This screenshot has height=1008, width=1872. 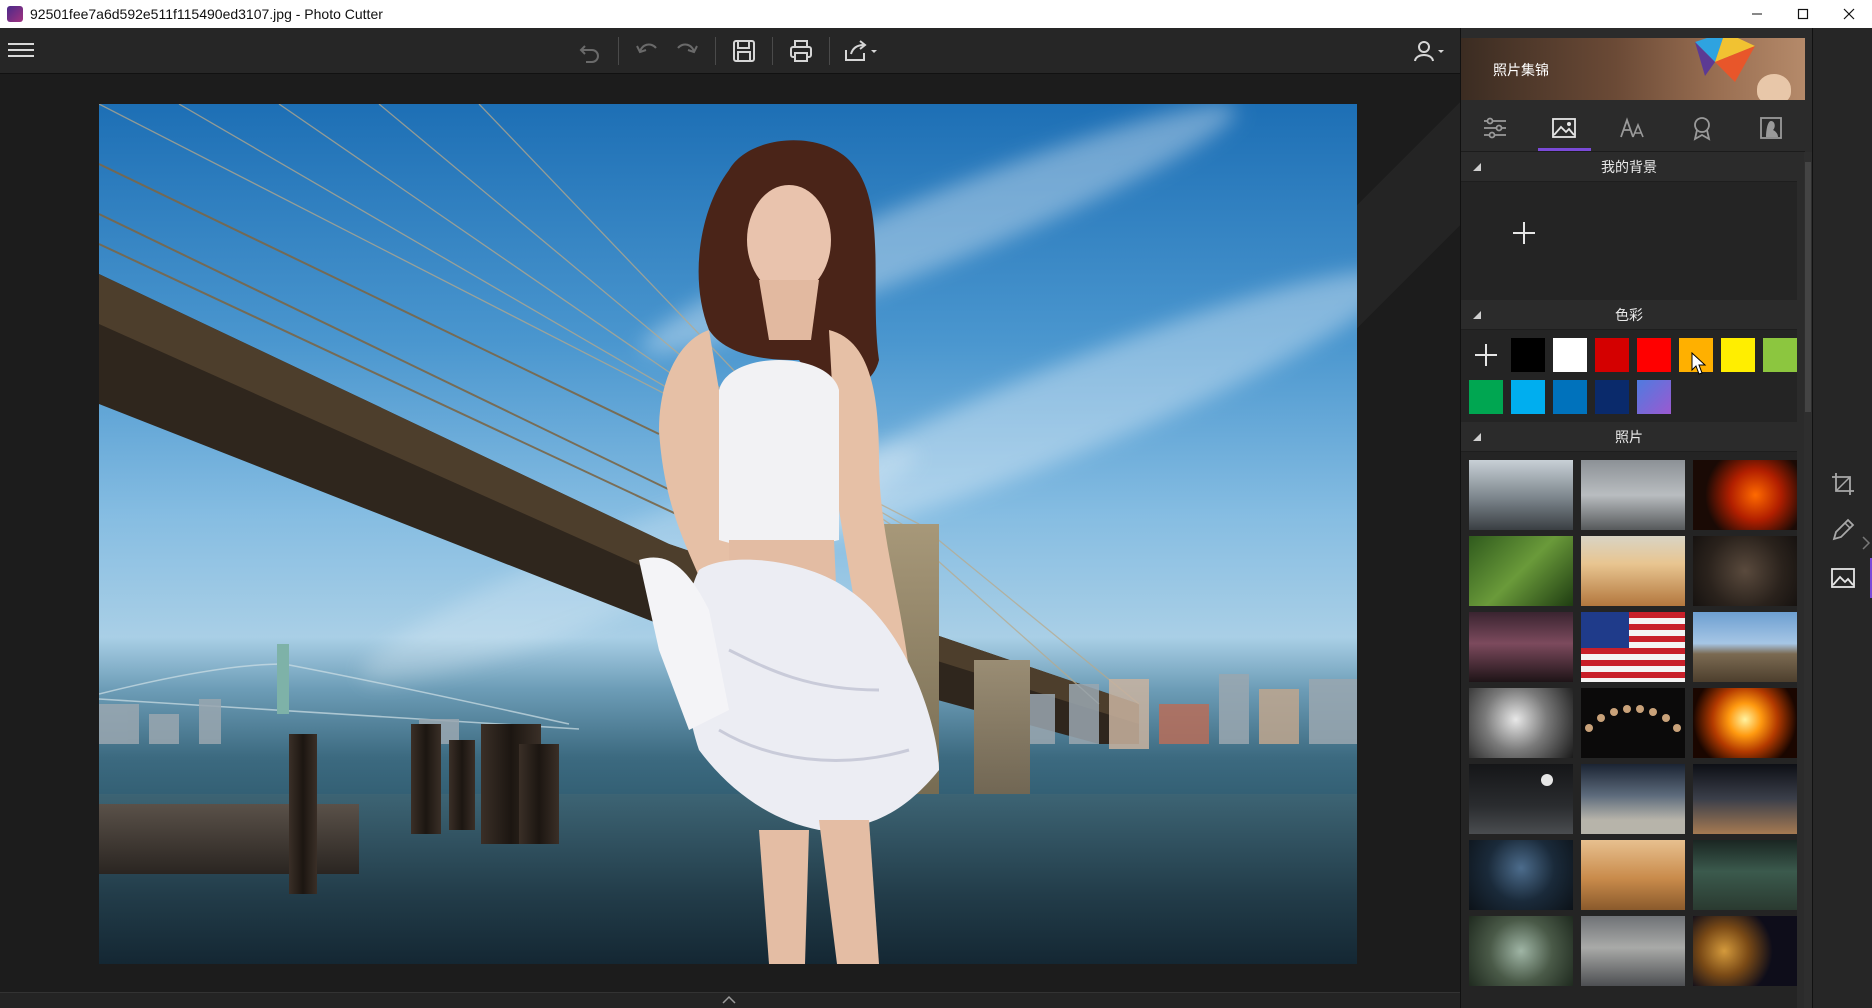 What do you see at coordinates (1780, 355) in the screenshot?
I see `color-swatch-light-green` at bounding box center [1780, 355].